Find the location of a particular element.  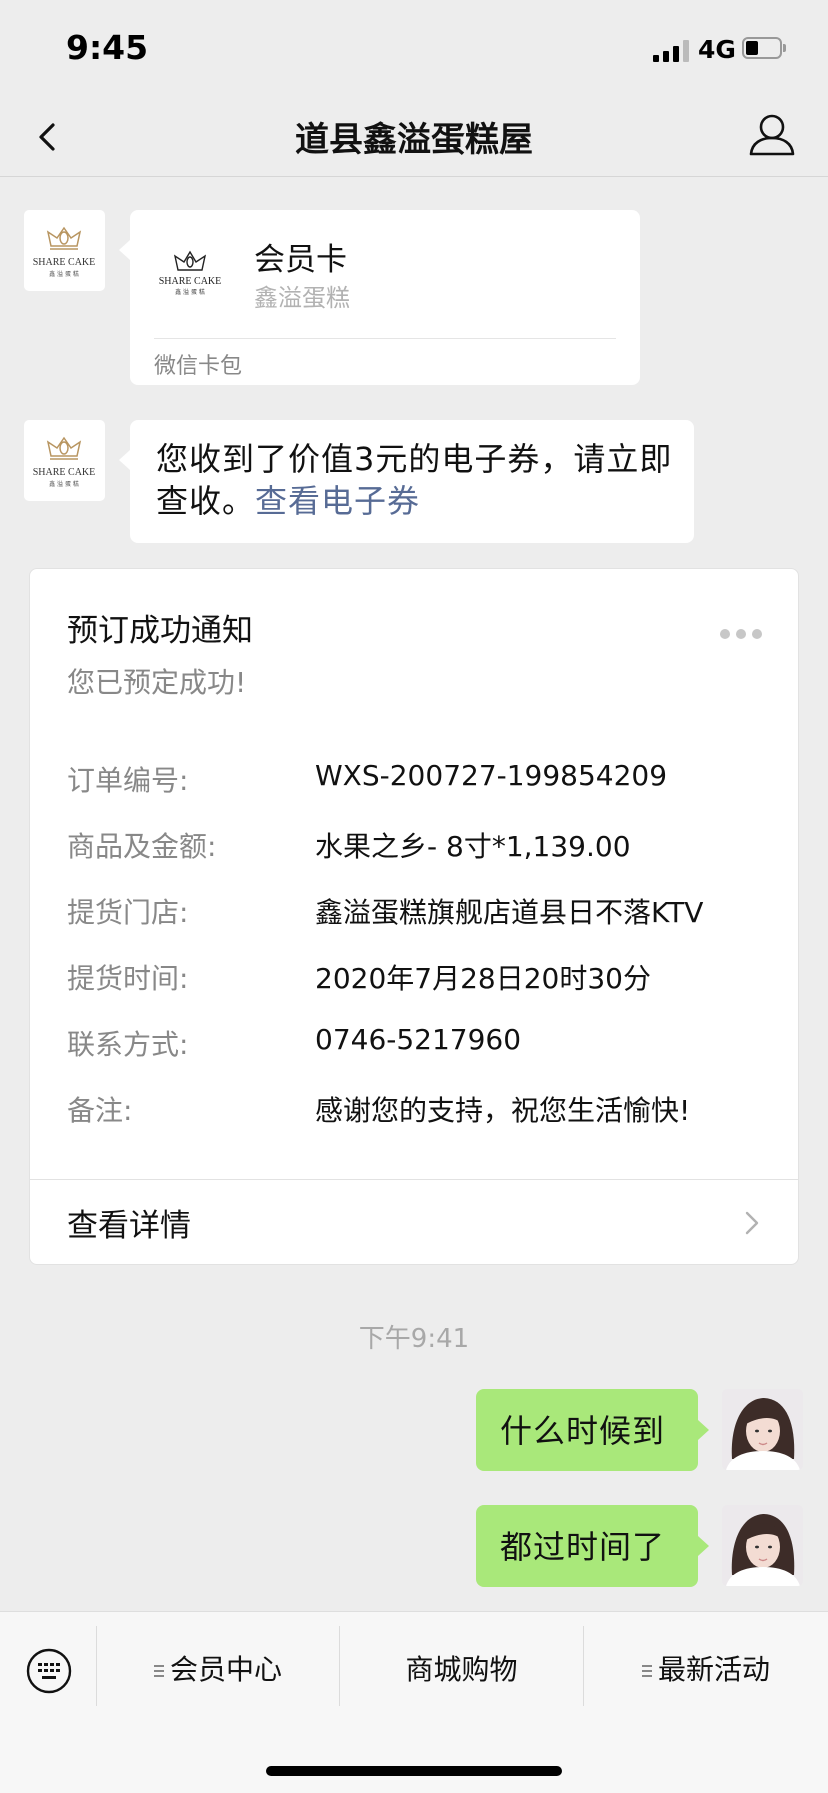

notice-subtitle: 您已预定成功! is located at coordinates (157, 682).